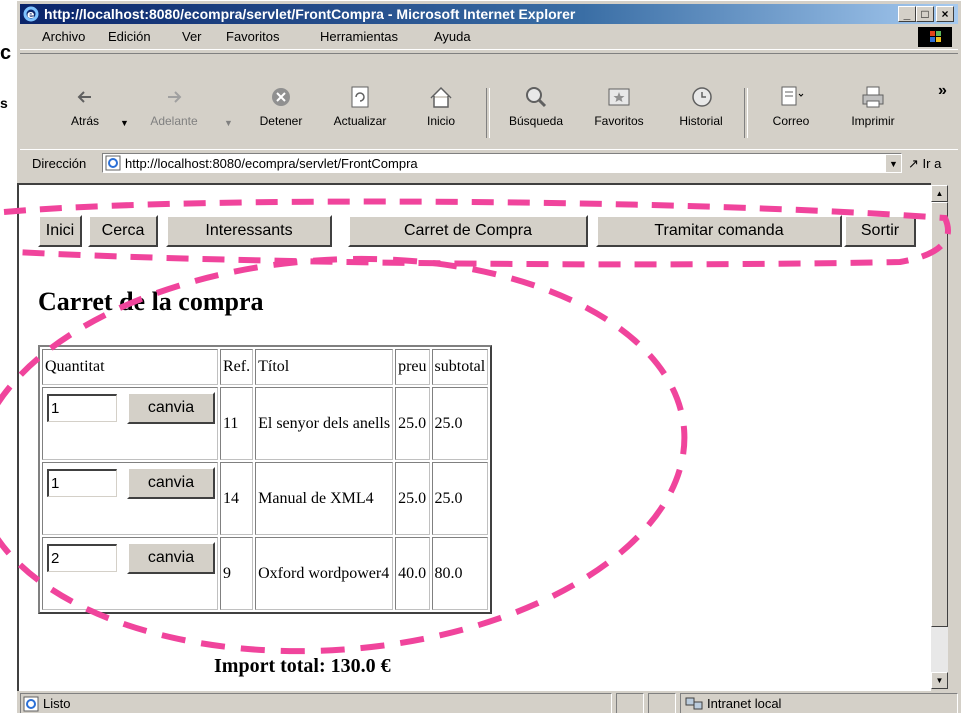  I want to click on annotation-nav-outline, so click(477, 233).